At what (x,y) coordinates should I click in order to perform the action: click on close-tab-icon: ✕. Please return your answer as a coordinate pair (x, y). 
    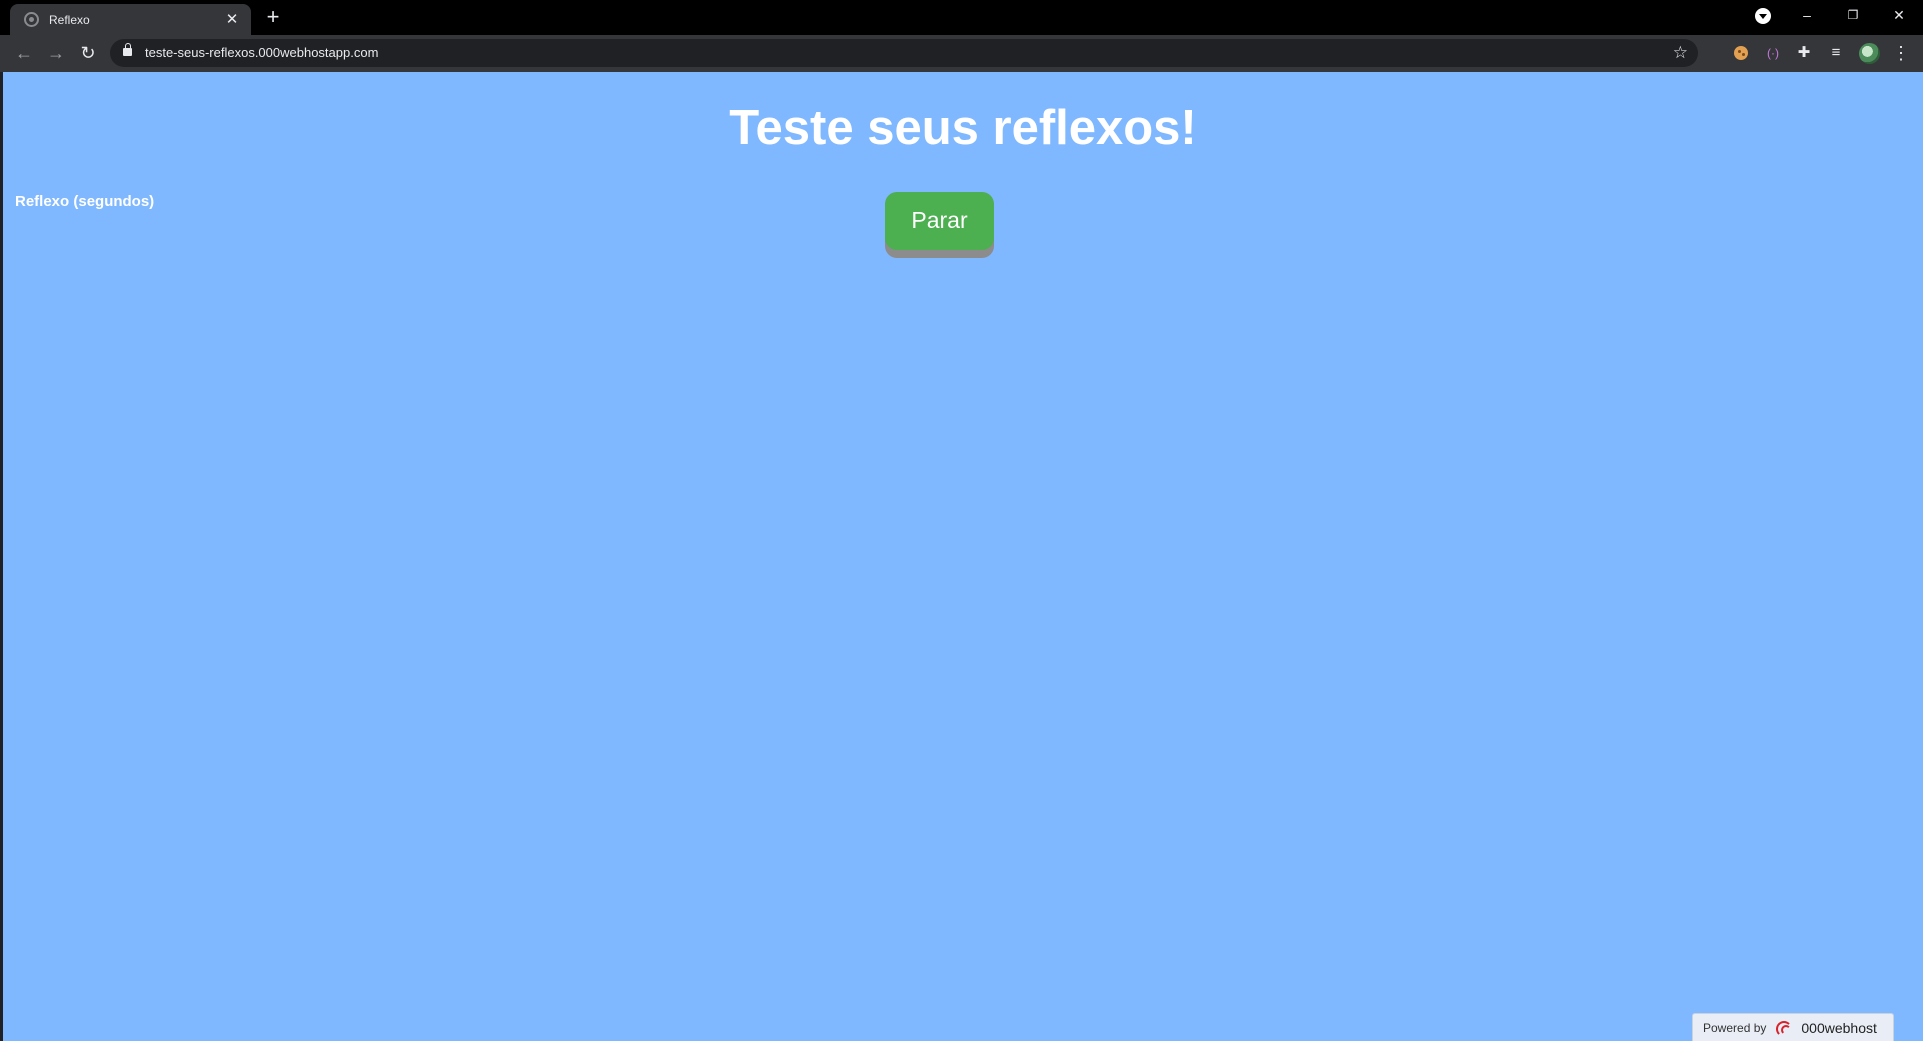
    Looking at the image, I should click on (232, 20).